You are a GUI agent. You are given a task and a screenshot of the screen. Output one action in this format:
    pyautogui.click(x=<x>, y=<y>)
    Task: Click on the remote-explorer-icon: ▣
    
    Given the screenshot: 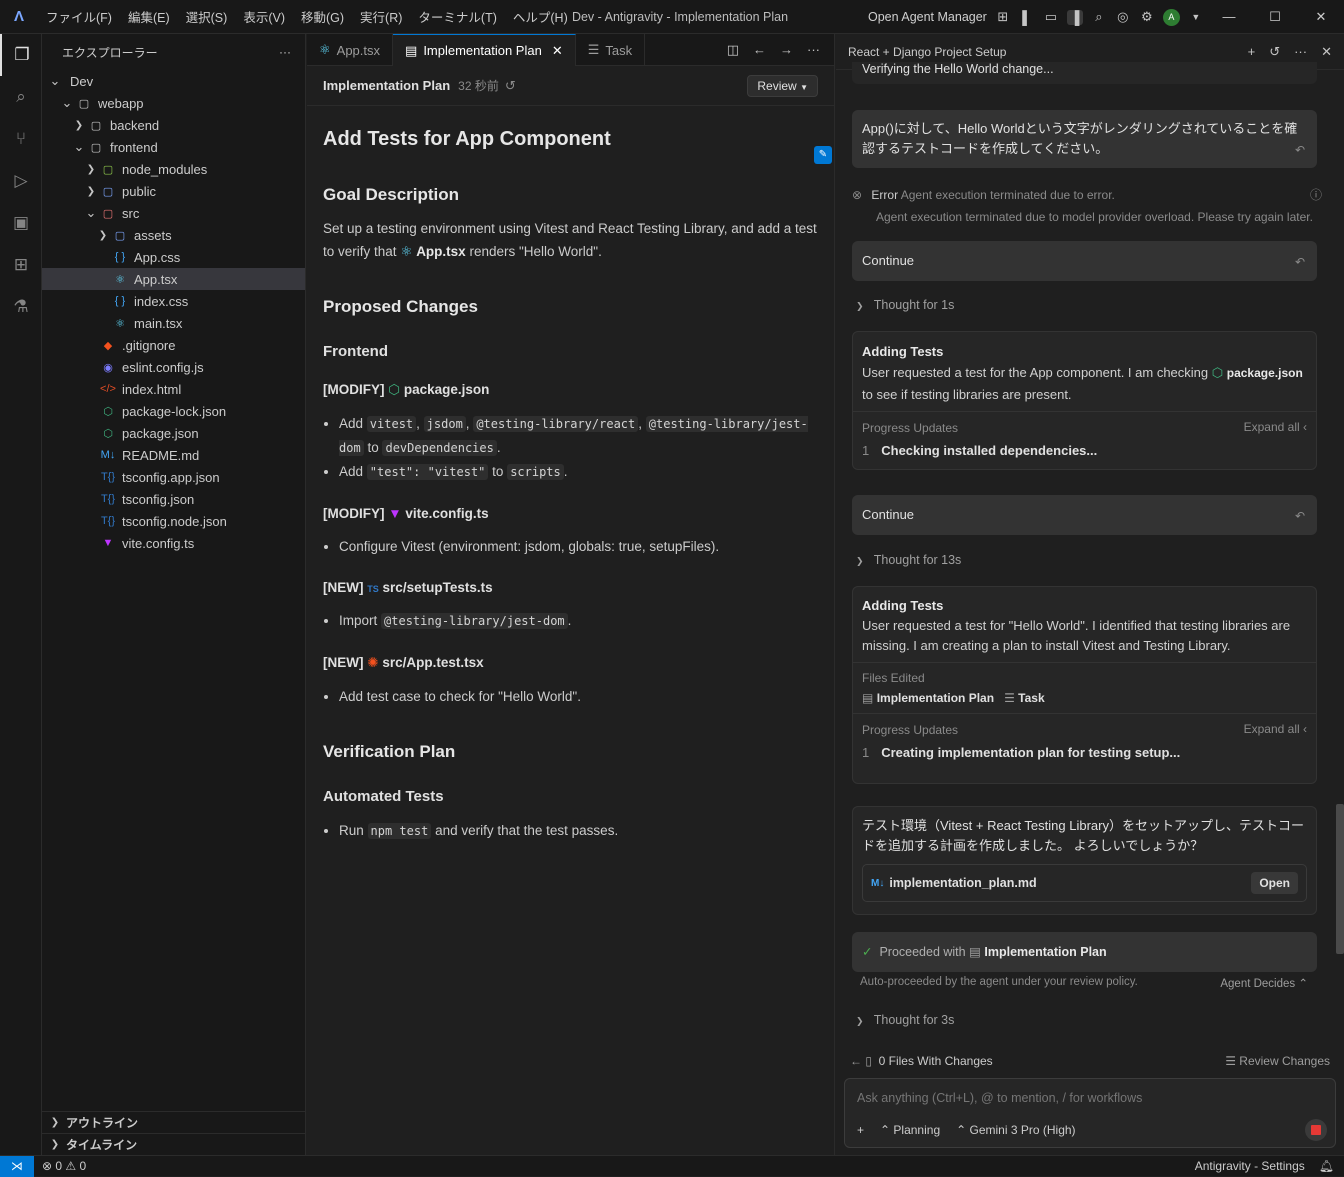 What is the action you would take?
    pyautogui.click(x=21, y=223)
    